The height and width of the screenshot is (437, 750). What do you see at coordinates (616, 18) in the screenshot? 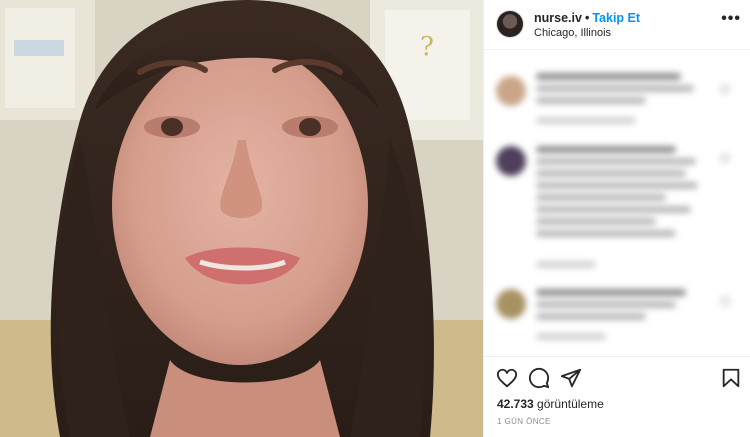
I see `follow-button: Takip Et` at bounding box center [616, 18].